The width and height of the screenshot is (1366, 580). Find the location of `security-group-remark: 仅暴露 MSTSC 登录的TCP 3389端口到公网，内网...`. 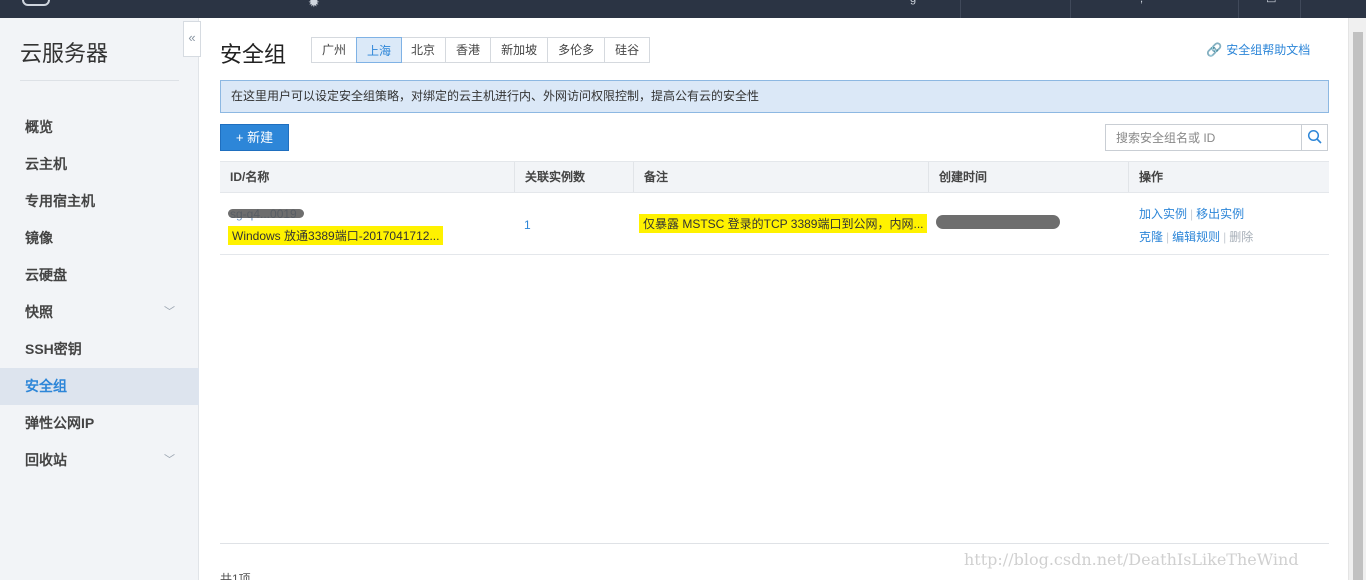

security-group-remark: 仅暴露 MSTSC 登录的TCP 3389端口到公网，内网... is located at coordinates (783, 223).